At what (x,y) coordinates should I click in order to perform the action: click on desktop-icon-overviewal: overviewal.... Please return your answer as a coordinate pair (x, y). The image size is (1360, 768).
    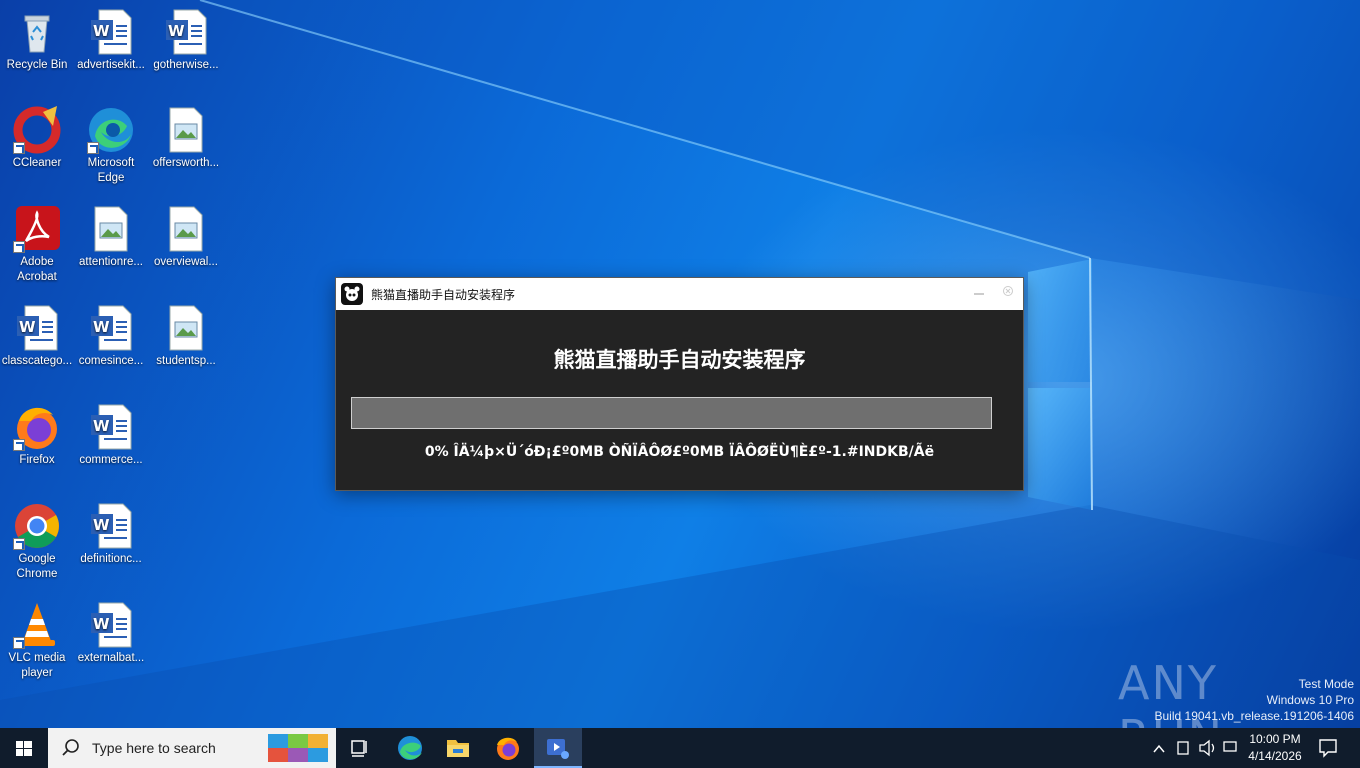
    Looking at the image, I should click on (186, 237).